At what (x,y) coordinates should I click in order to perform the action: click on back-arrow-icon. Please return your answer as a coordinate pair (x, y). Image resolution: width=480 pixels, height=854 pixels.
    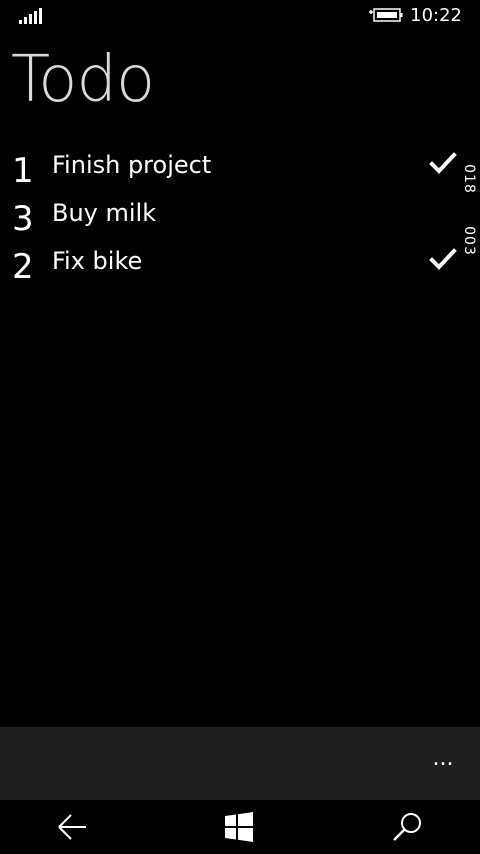
    Looking at the image, I should click on (72, 827).